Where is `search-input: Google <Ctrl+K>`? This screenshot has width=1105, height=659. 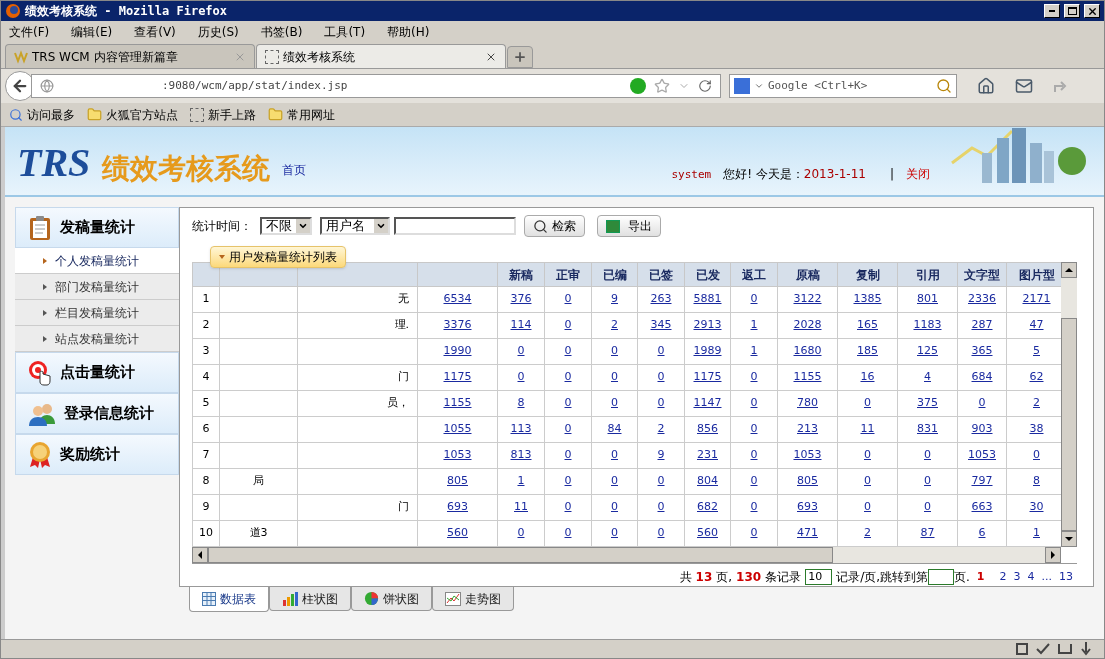
search-input: Google <Ctrl+K> is located at coordinates (850, 86).